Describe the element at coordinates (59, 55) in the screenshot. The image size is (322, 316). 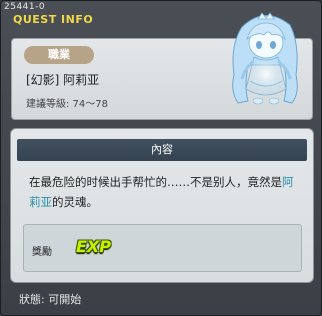
I see `job-tag: 職業` at that location.